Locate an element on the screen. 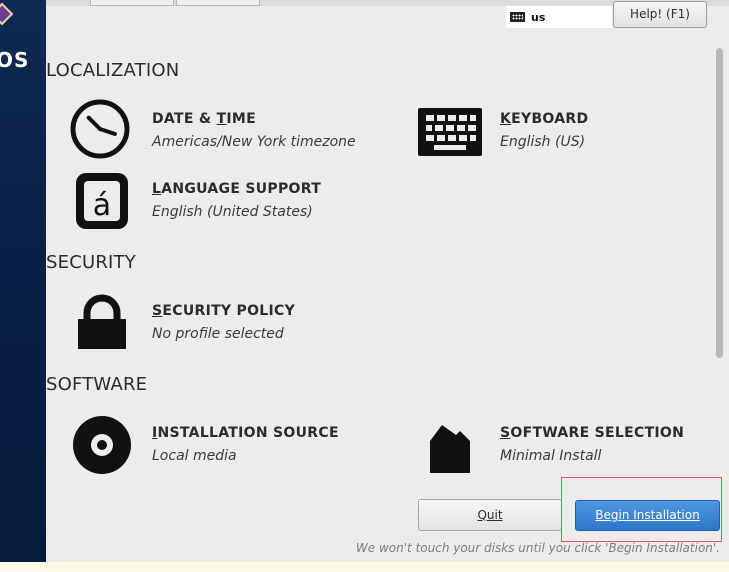  quit-label: Quit is located at coordinates (490, 515).